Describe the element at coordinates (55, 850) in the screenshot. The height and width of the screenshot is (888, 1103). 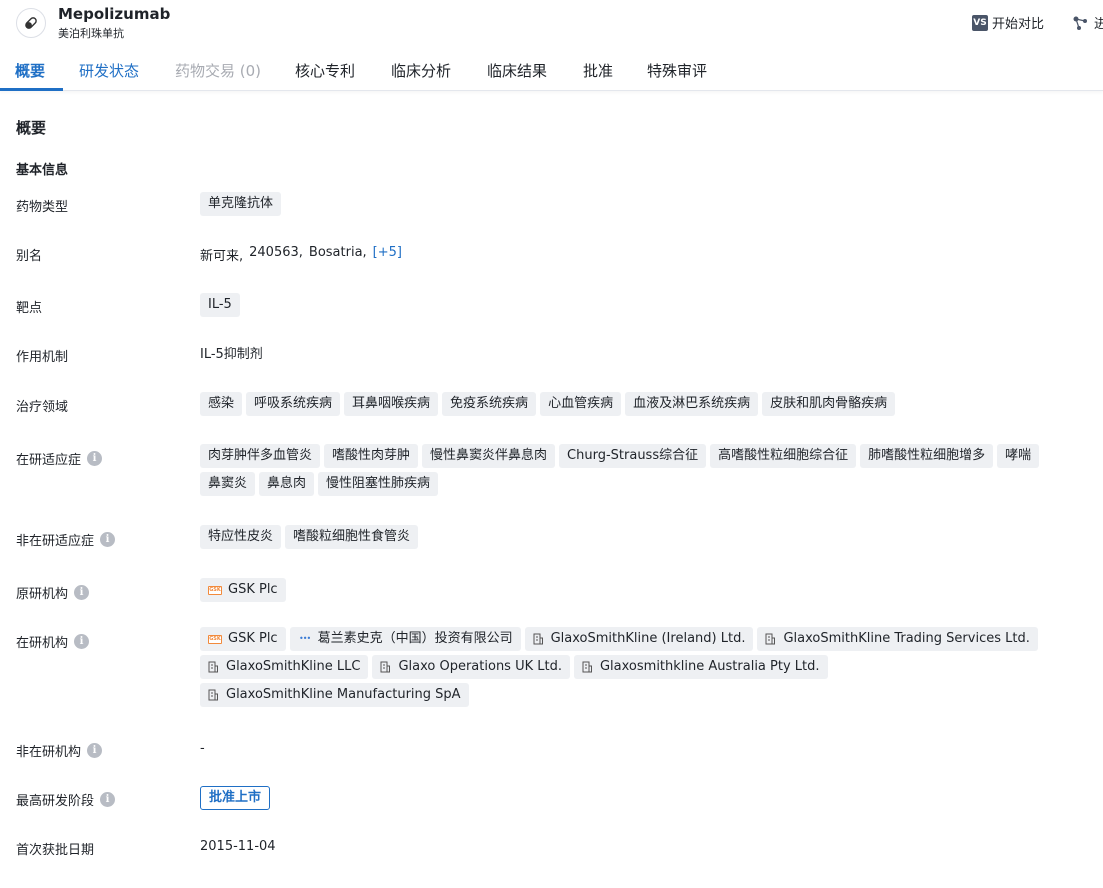
I see `first-approval-label: 首次获批日期` at that location.